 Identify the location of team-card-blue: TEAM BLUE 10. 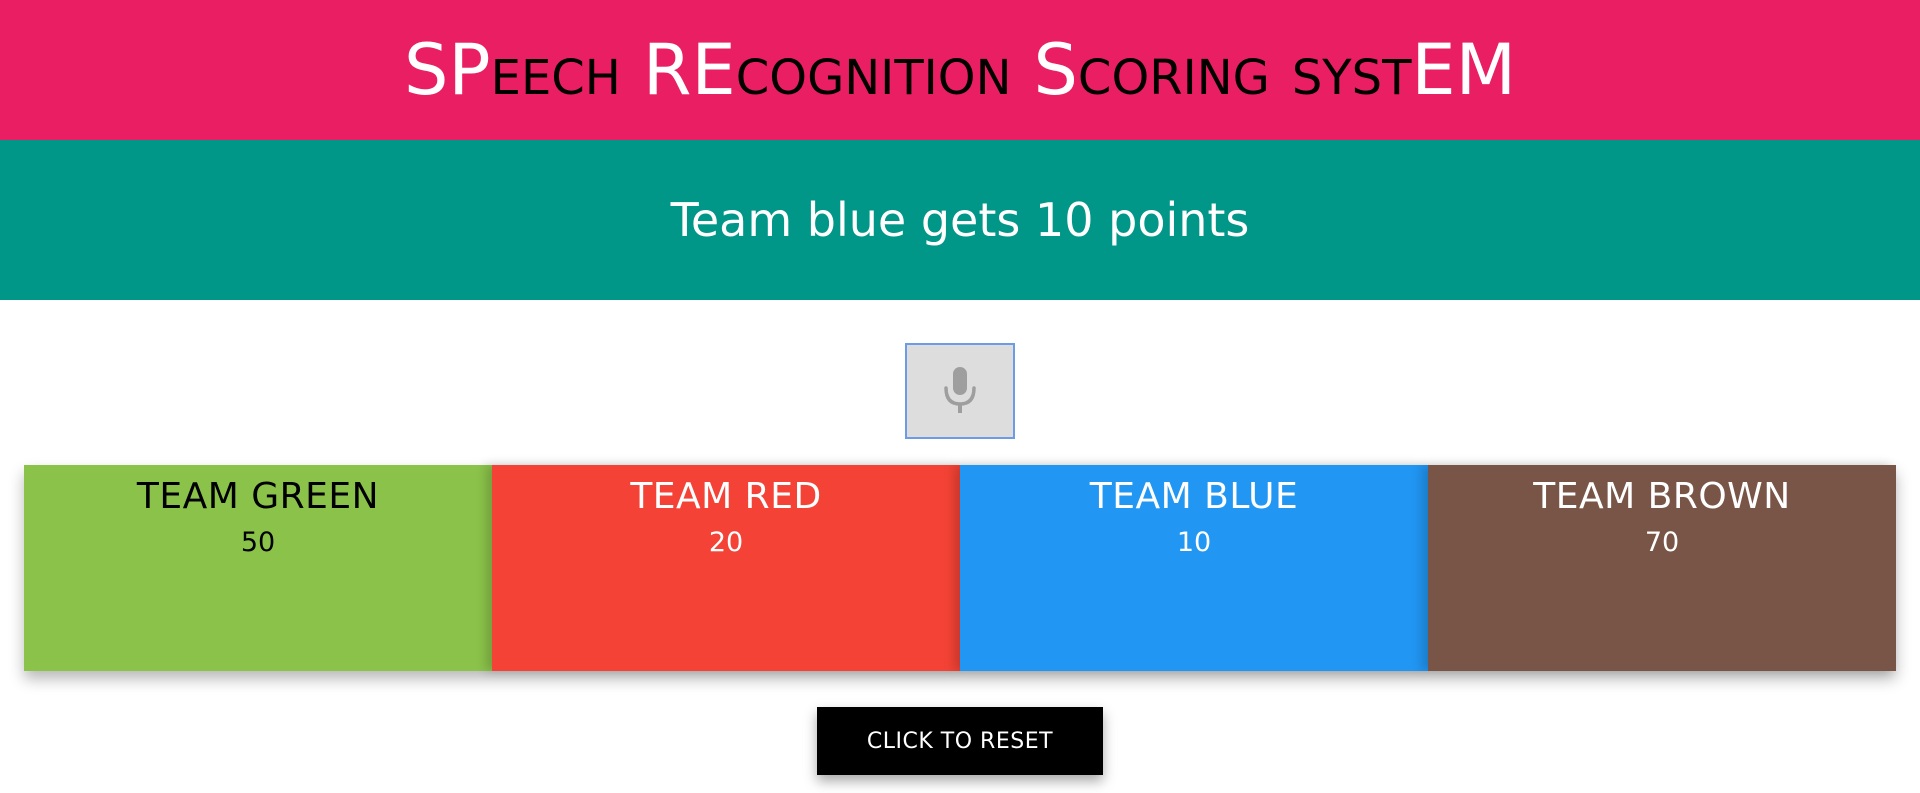
(1194, 568).